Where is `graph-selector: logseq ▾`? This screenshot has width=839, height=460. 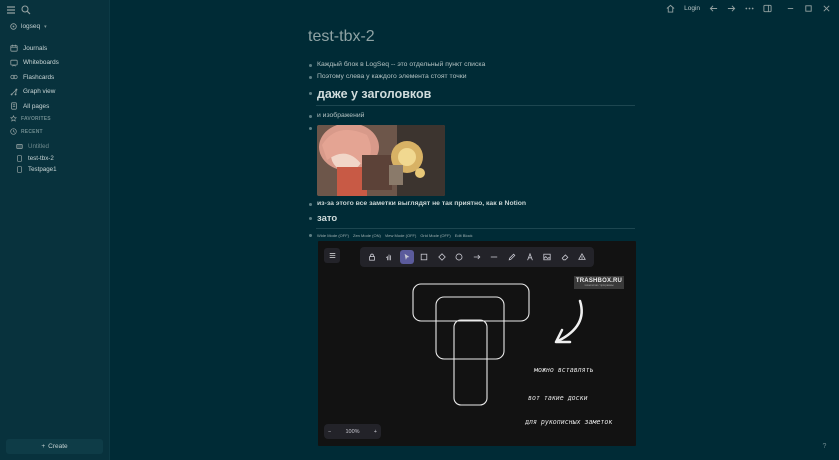
graph-selector: logseq ▾ is located at coordinates (28, 26).